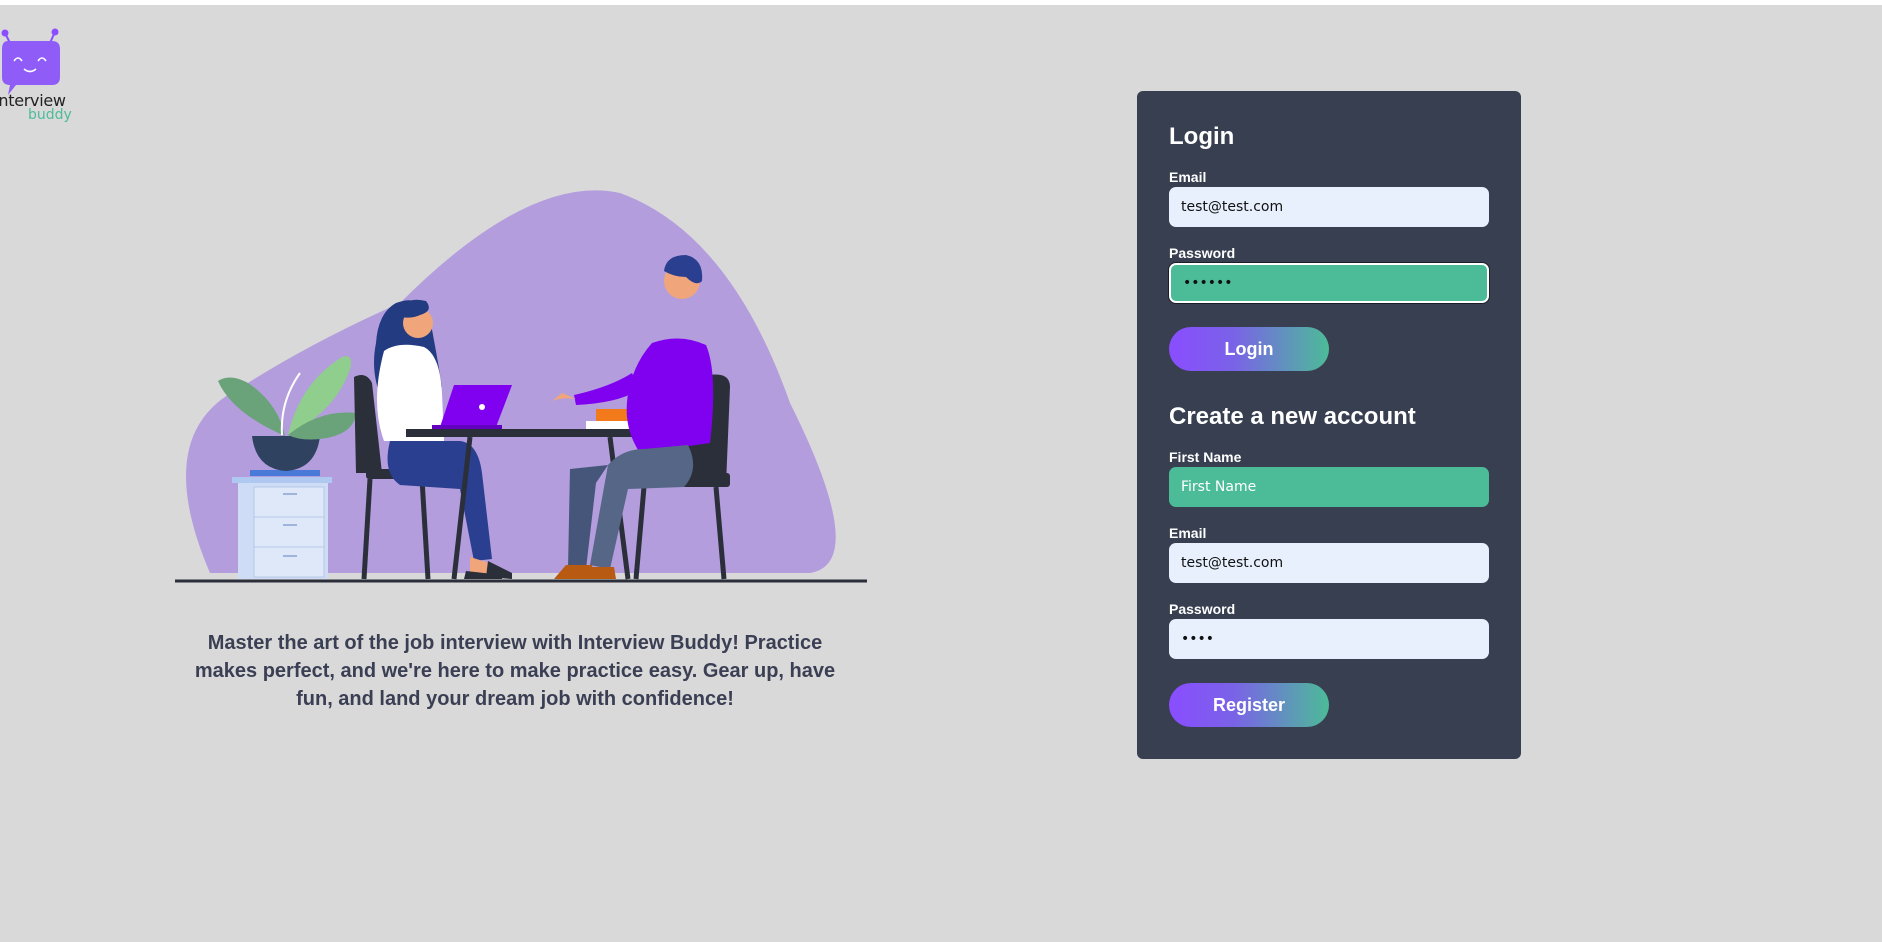 Image resolution: width=1882 pixels, height=942 pixels. Describe the element at coordinates (1249, 349) in the screenshot. I see `login-button: Login` at that location.